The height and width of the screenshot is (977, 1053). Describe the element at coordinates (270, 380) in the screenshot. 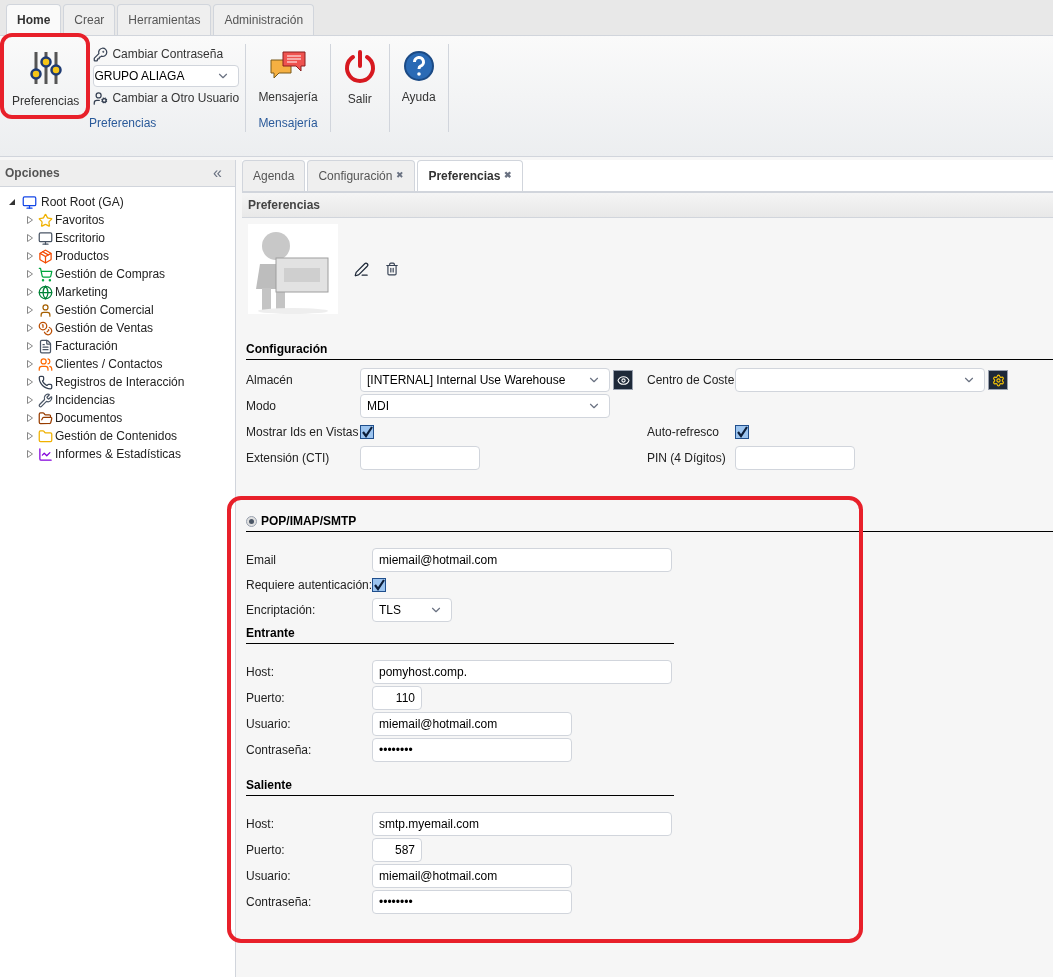

I see `field-label: Almacén` at that location.